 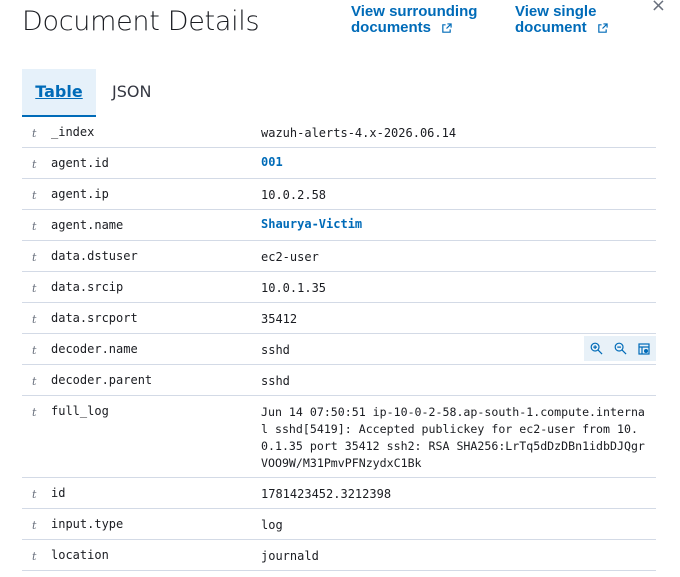 I want to click on table-row: t _index wazuh-alerts-4.x-2026.06.14, so click(x=339, y=132).